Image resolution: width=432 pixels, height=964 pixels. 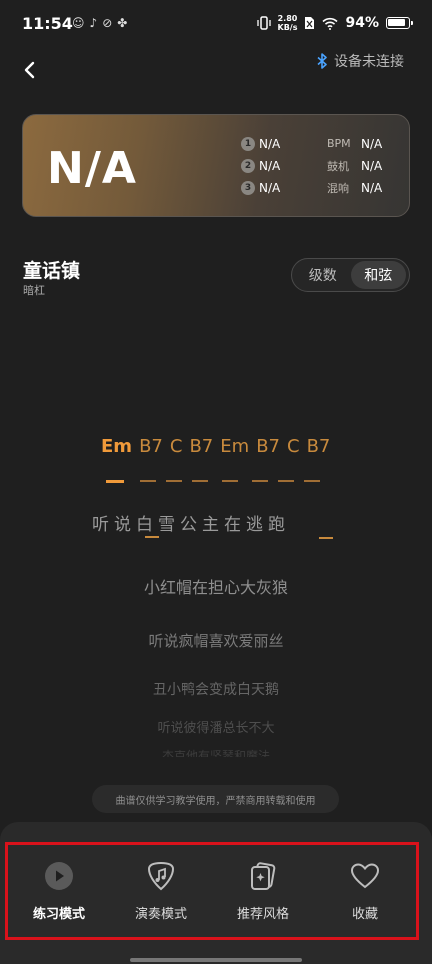 What do you see at coordinates (59, 876) in the screenshot?
I see `play-circle-icon` at bounding box center [59, 876].